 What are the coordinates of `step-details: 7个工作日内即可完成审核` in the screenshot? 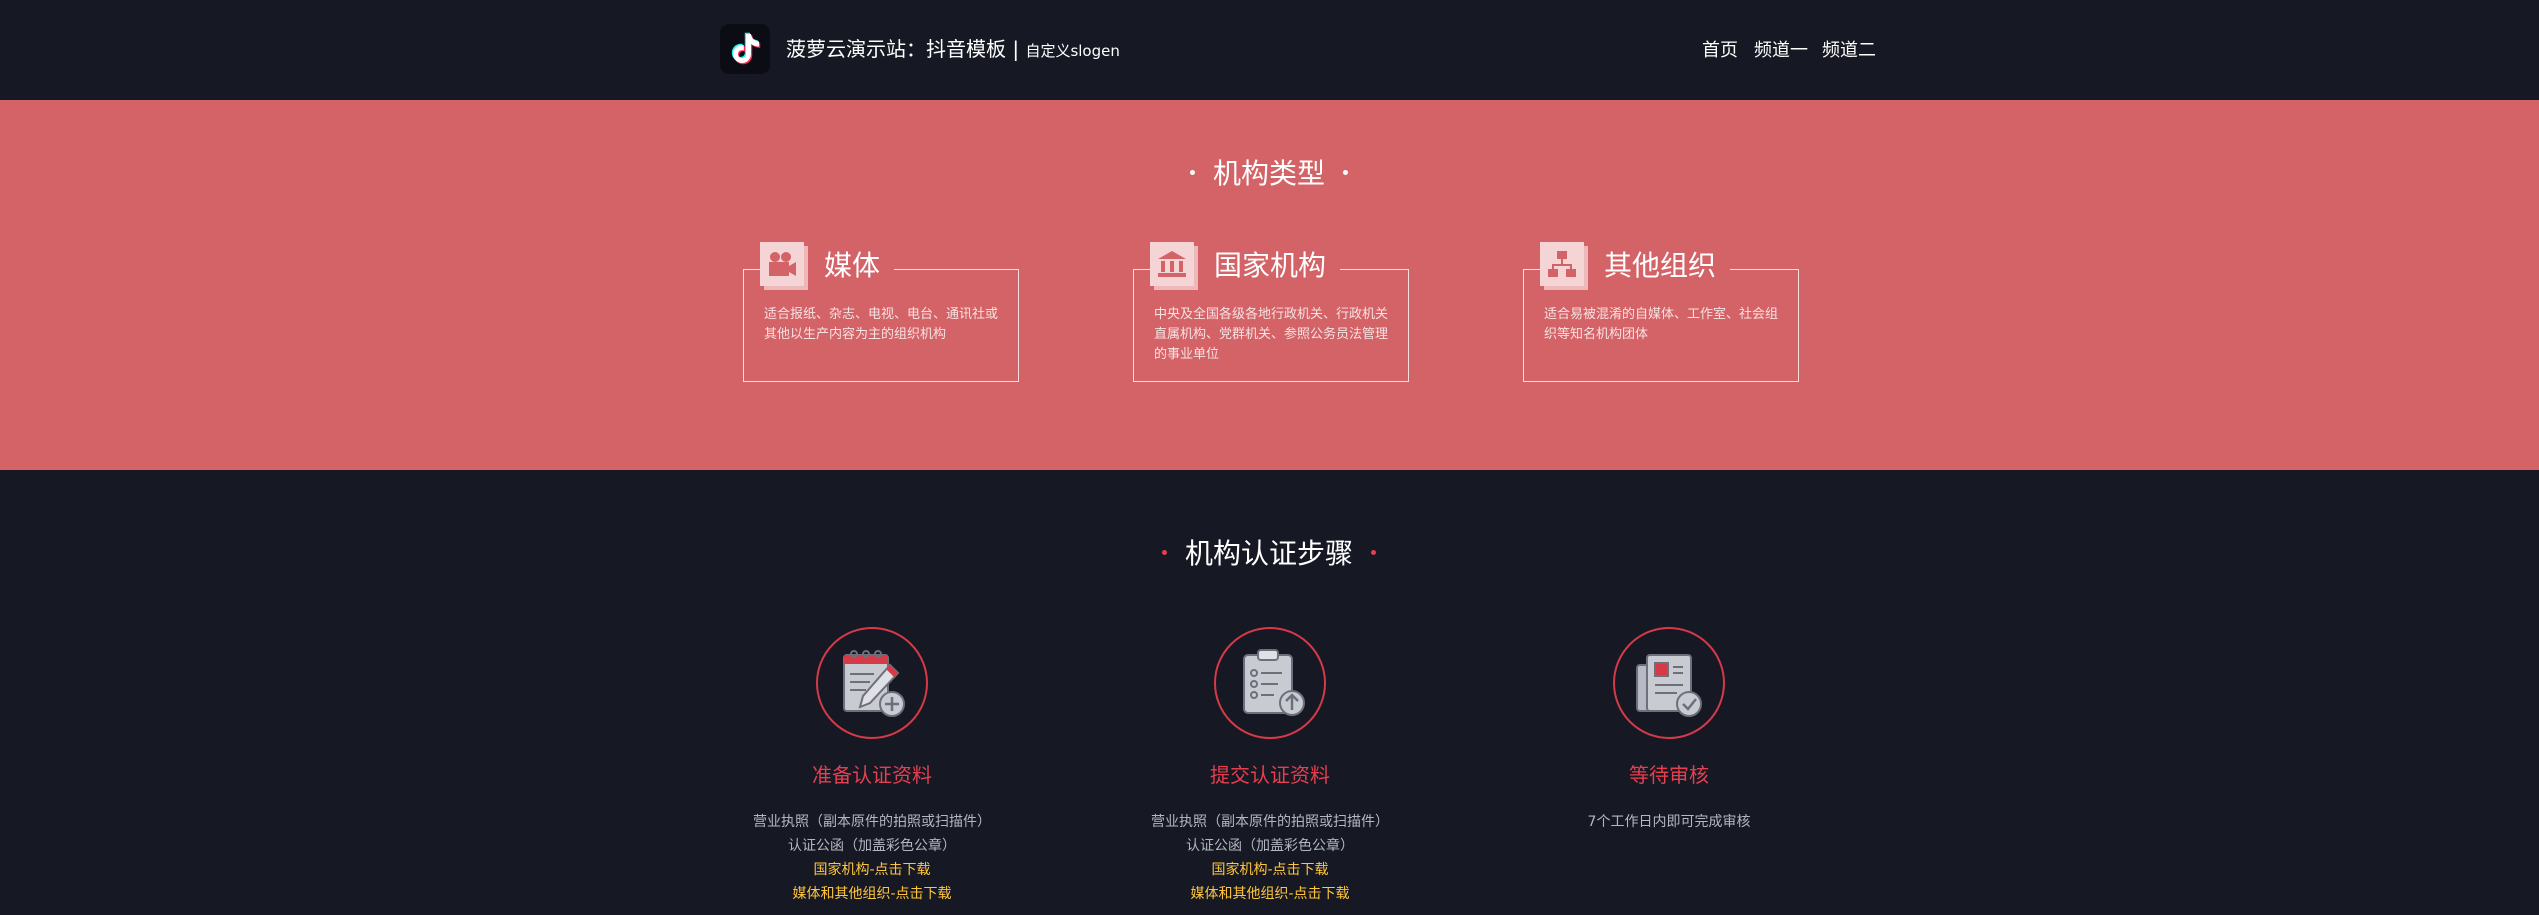 It's located at (1669, 822).